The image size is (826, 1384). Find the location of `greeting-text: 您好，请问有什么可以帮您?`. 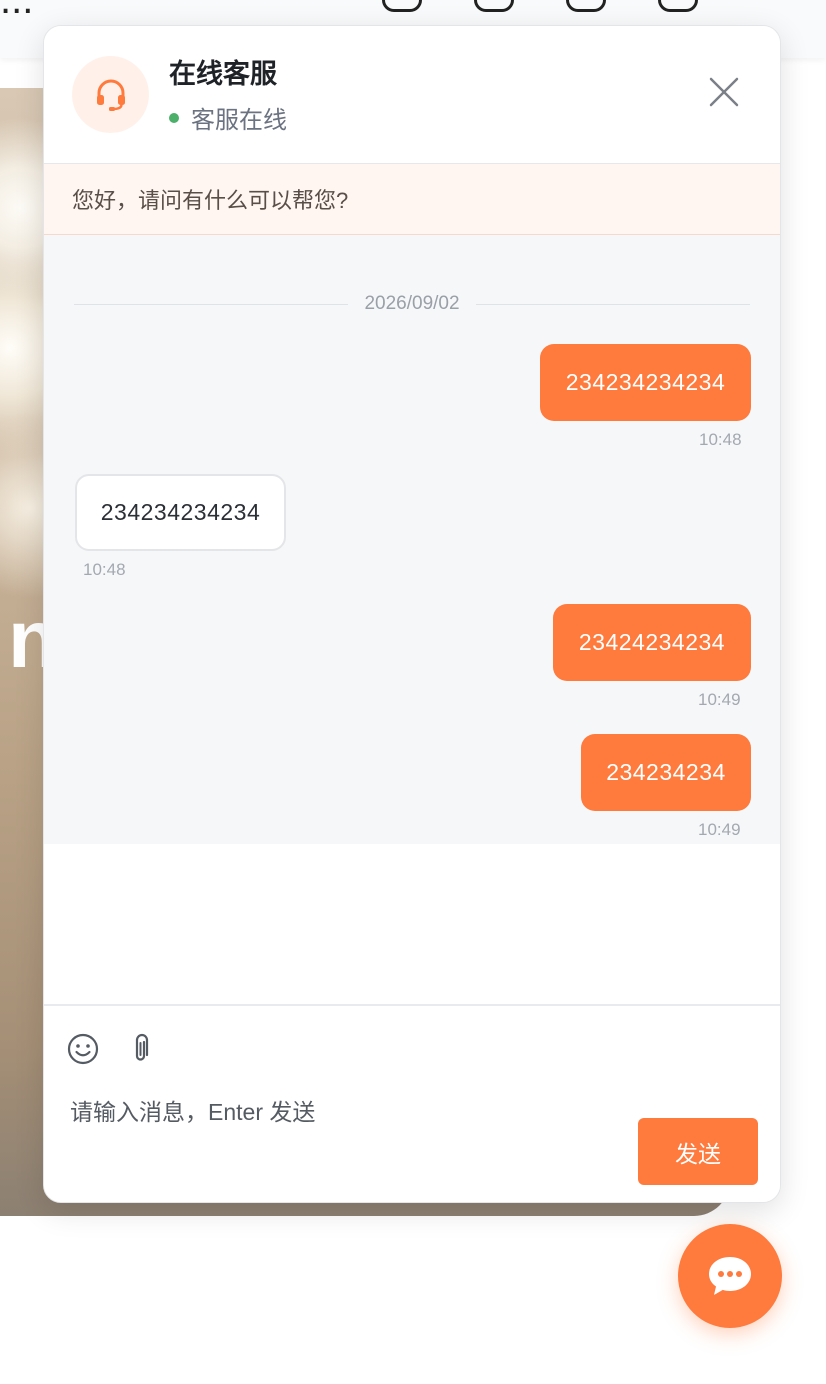

greeting-text: 您好，请问有什么可以帮您? is located at coordinates (210, 200).